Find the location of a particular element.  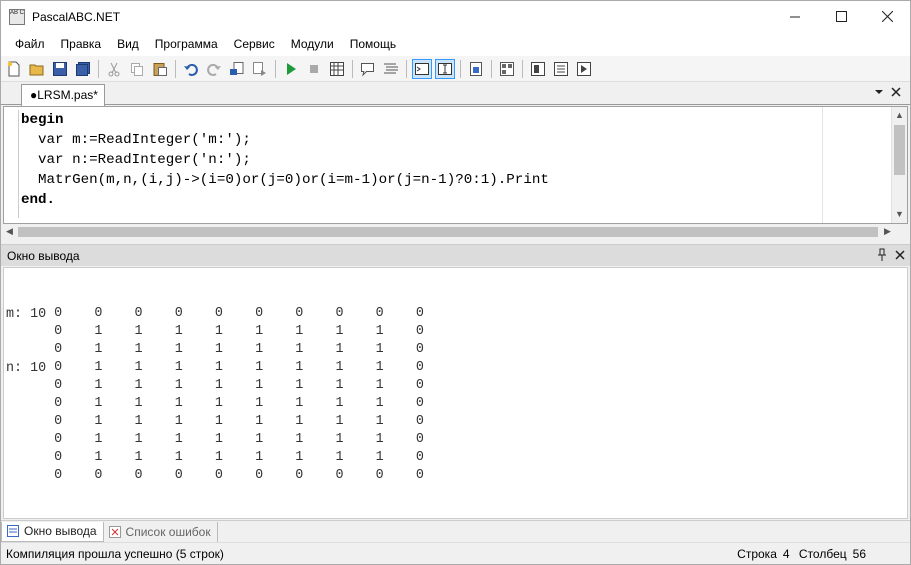

tab-output-window: Окно вывода is located at coordinates (52, 531).